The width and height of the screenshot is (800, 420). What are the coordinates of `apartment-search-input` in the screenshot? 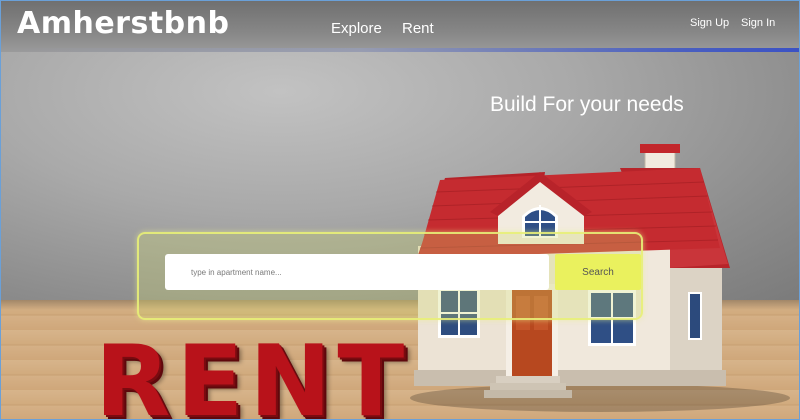 It's located at (357, 272).